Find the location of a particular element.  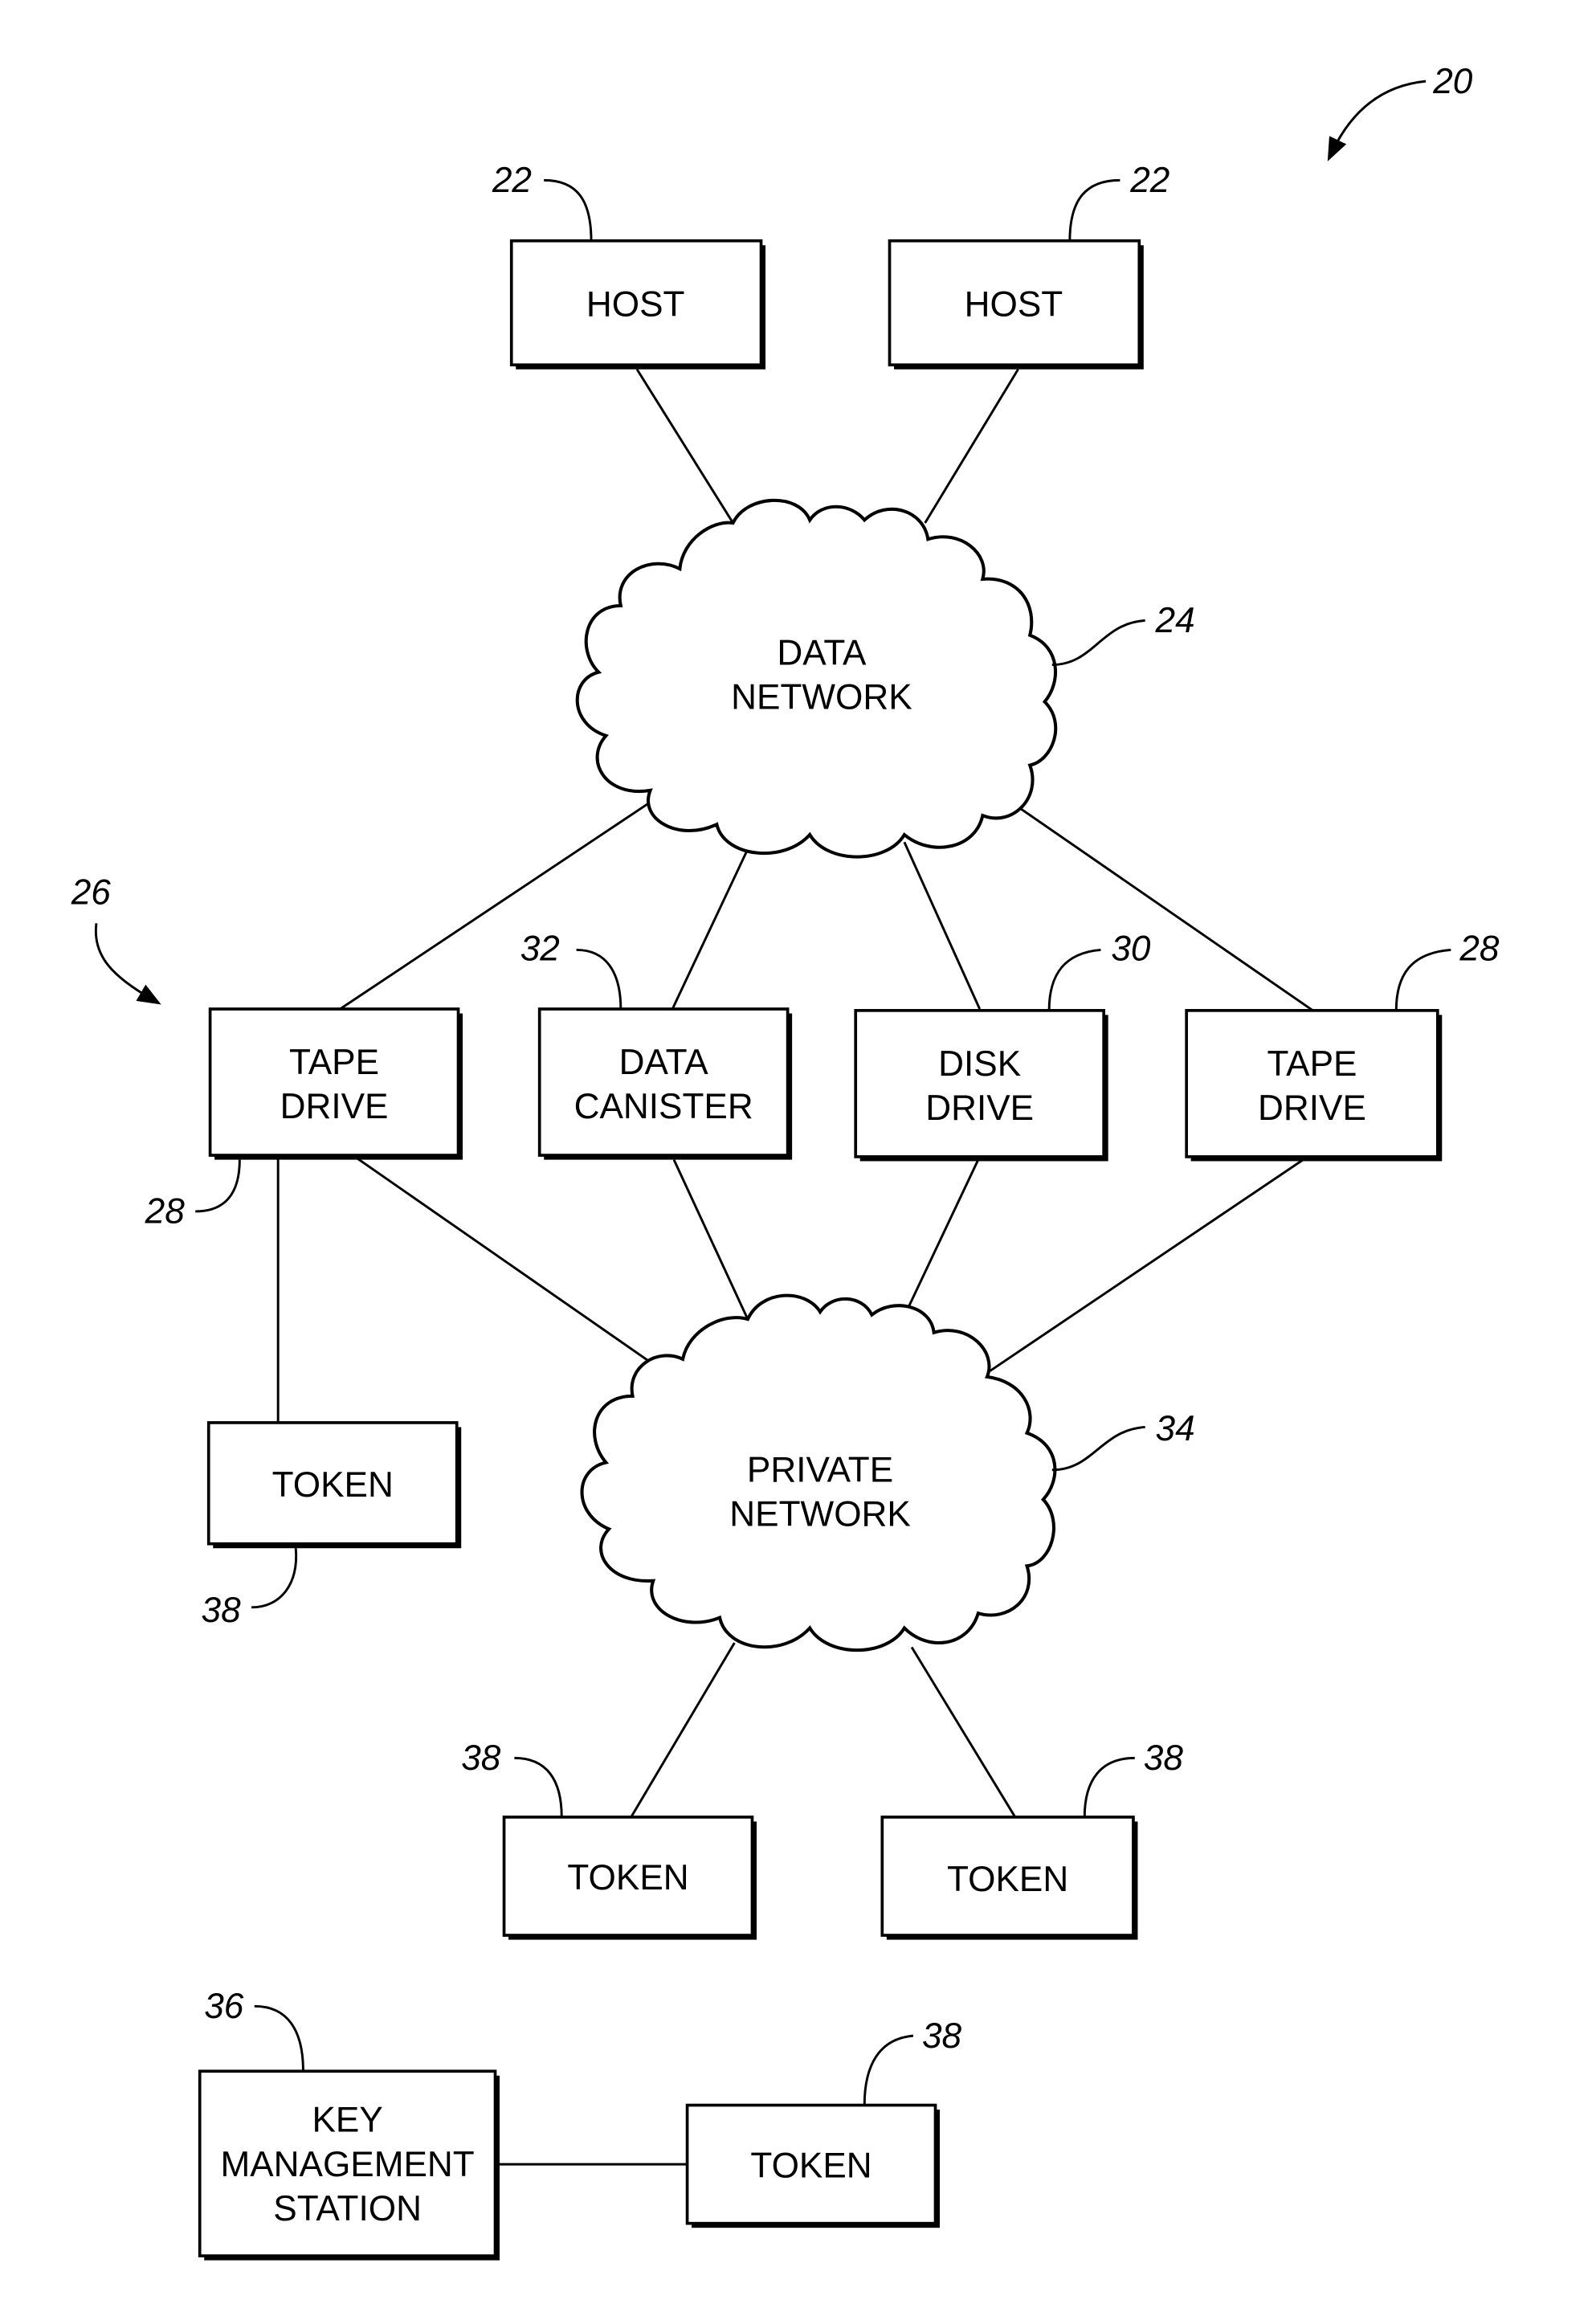

token-mid-right-label: TOKEN is located at coordinates (1007, 1879).